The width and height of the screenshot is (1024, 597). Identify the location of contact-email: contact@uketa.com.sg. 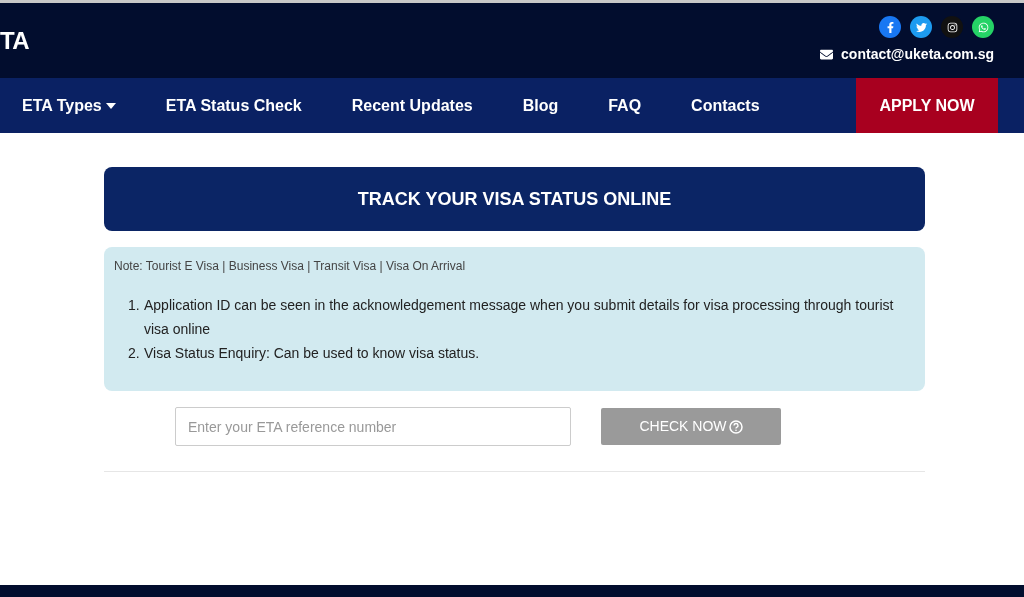
(917, 54).